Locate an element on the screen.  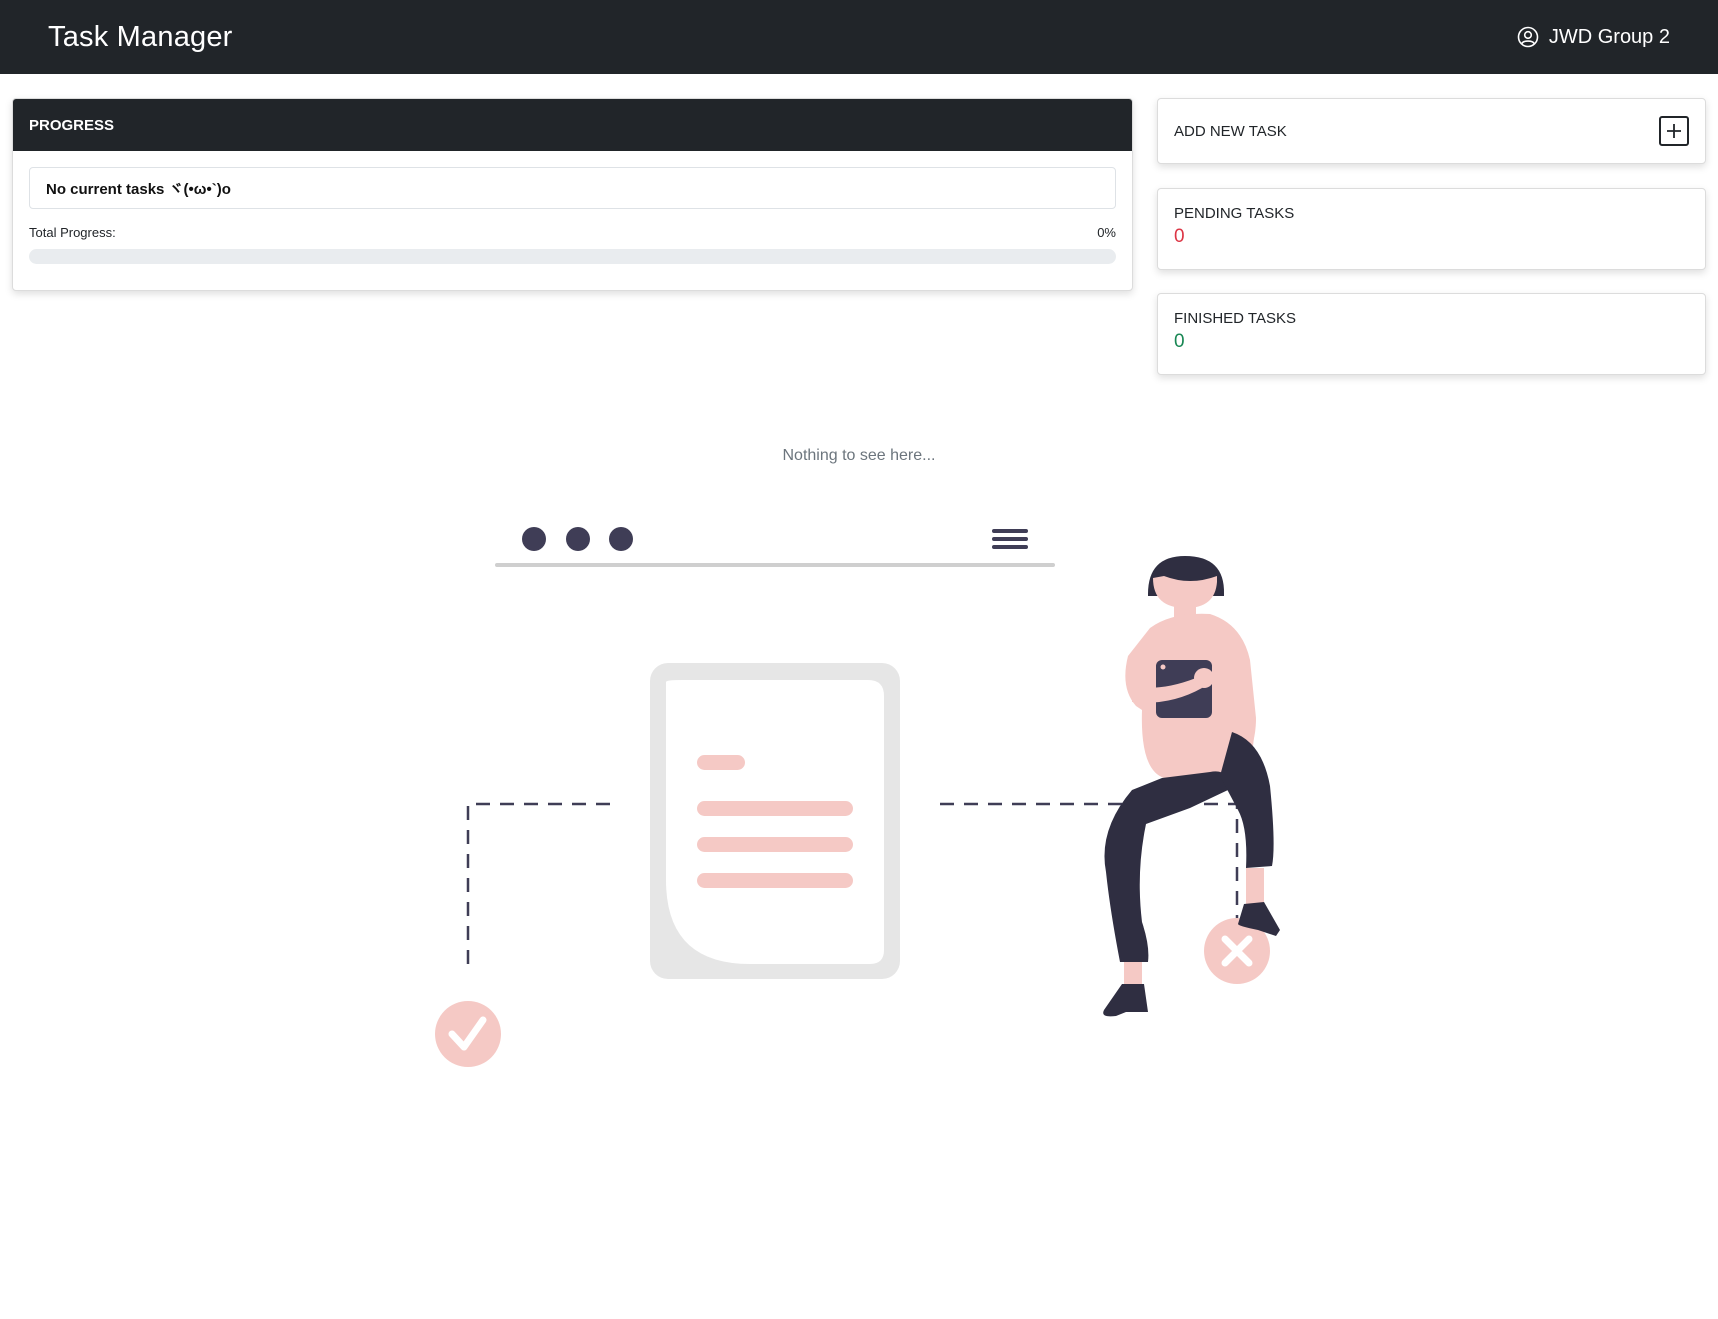
user-circle-icon is located at coordinates (1528, 37).